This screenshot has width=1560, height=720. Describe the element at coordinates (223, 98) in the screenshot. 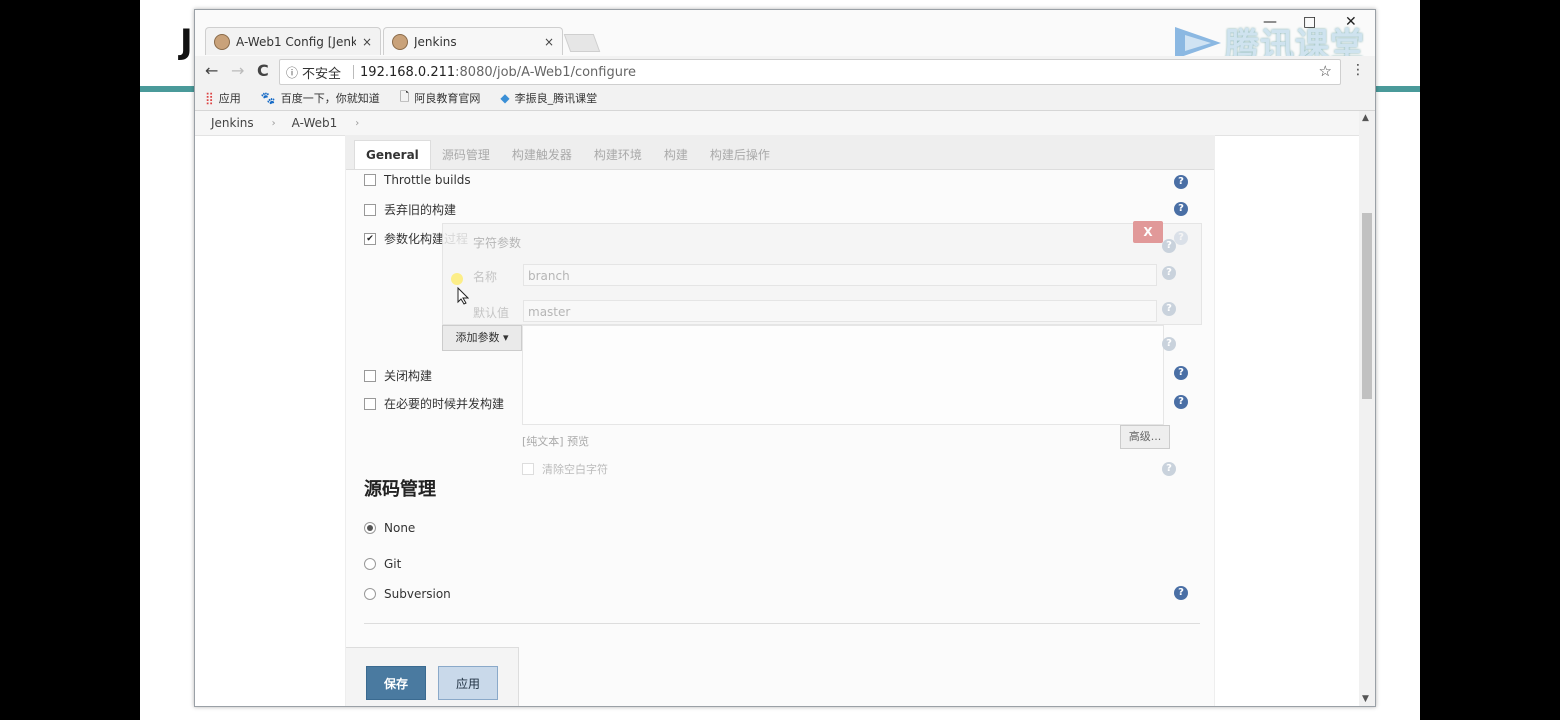

I see `bookmark-apps: ⣿ 应用` at that location.